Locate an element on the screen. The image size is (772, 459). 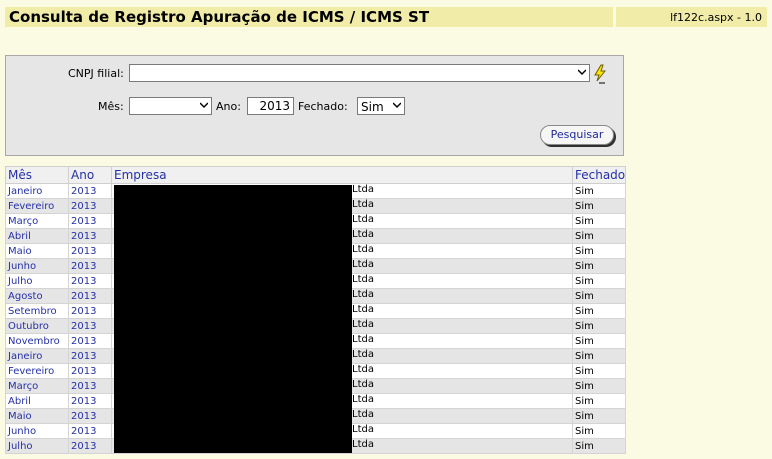
cell-mes: Setembro is located at coordinates (37, 311).